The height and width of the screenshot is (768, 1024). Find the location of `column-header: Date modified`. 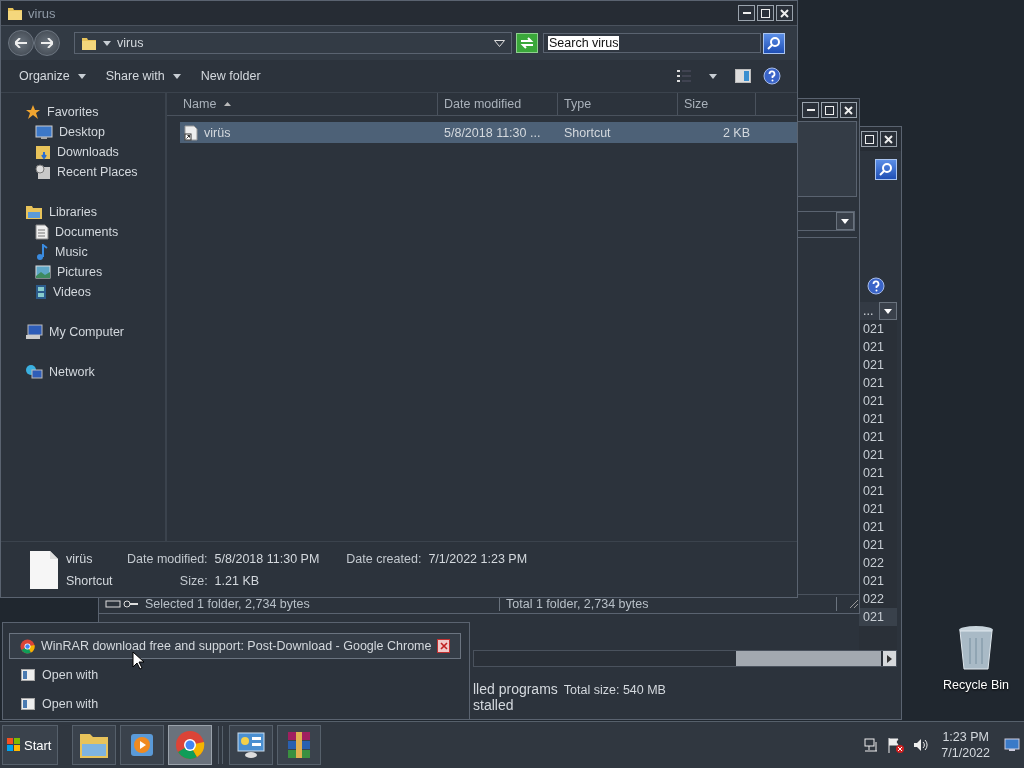

column-header: Date modified is located at coordinates (498, 104).